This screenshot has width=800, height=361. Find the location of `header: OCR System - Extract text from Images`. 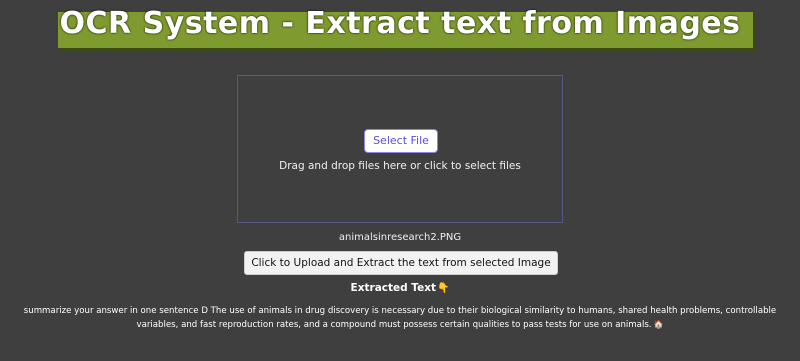

header: OCR System - Extract text from Images is located at coordinates (400, 26).